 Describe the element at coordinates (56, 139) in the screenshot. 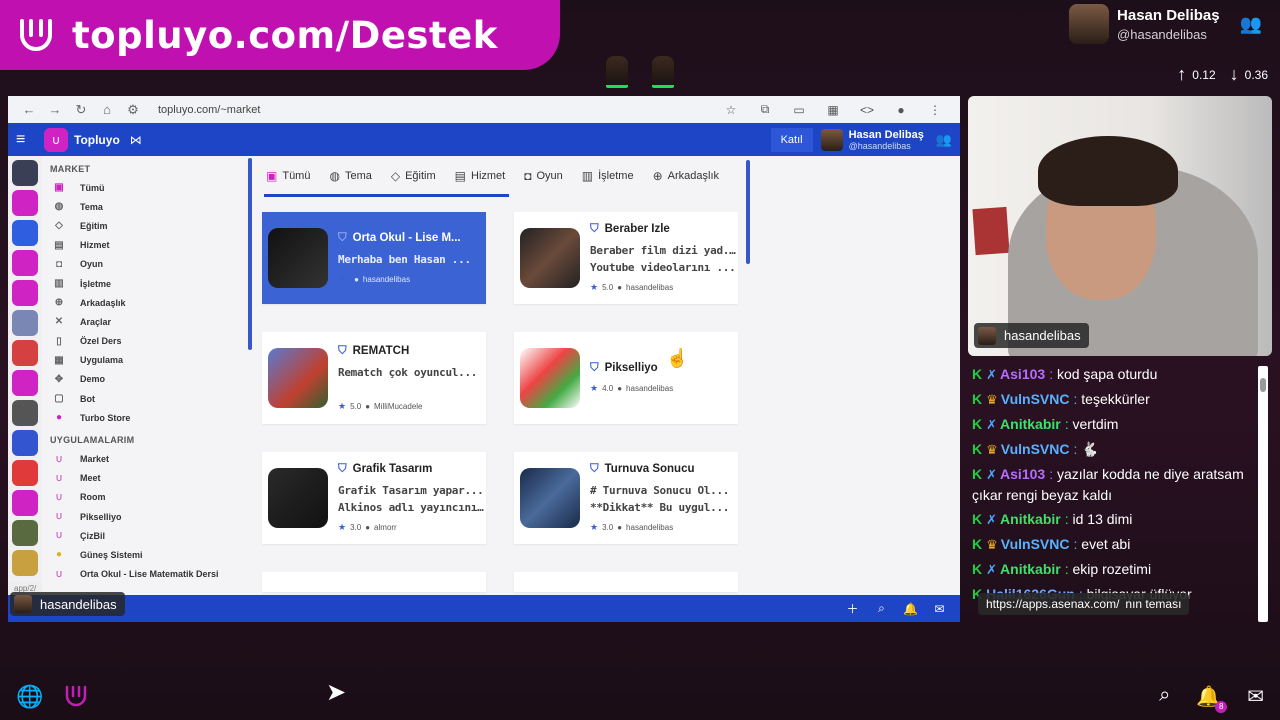

I see `topluyo-logo-icon: ∪` at that location.